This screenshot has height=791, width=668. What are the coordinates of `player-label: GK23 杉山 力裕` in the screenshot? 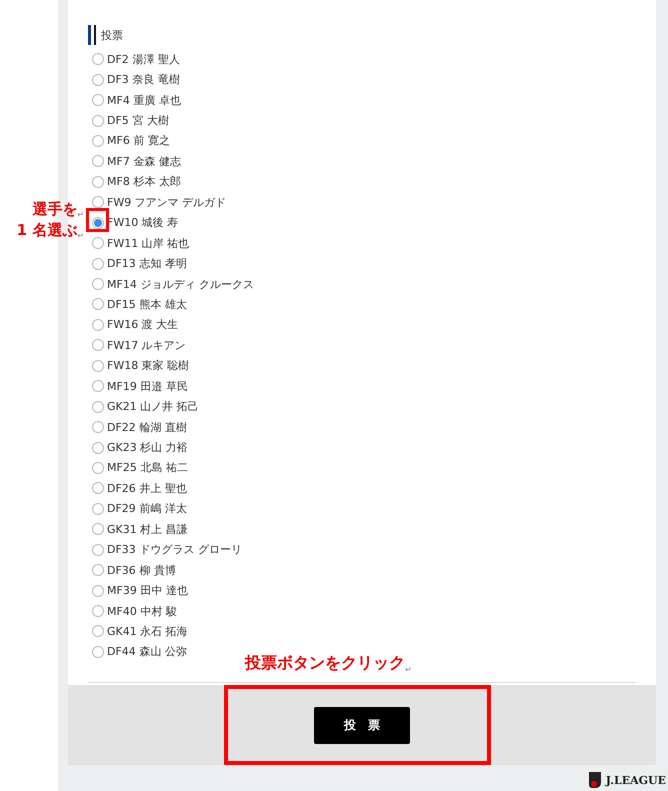 It's located at (147, 448).